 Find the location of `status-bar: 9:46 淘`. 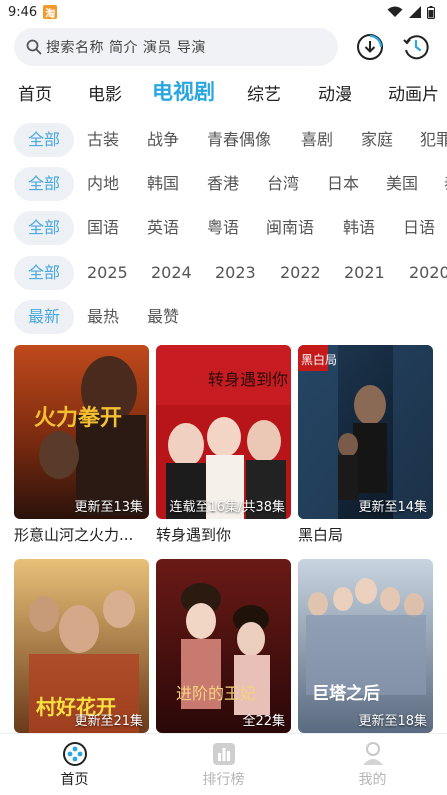

status-bar: 9:46 淘 is located at coordinates (223, 12).